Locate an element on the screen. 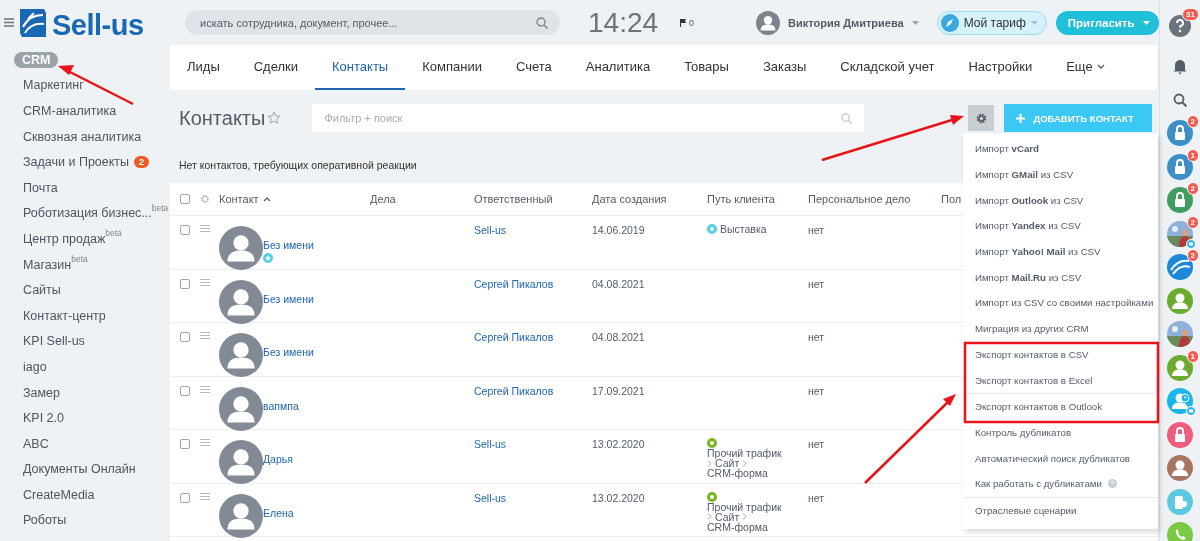 The height and width of the screenshot is (541, 1200). sidebar-item: iago is located at coordinates (35, 366).